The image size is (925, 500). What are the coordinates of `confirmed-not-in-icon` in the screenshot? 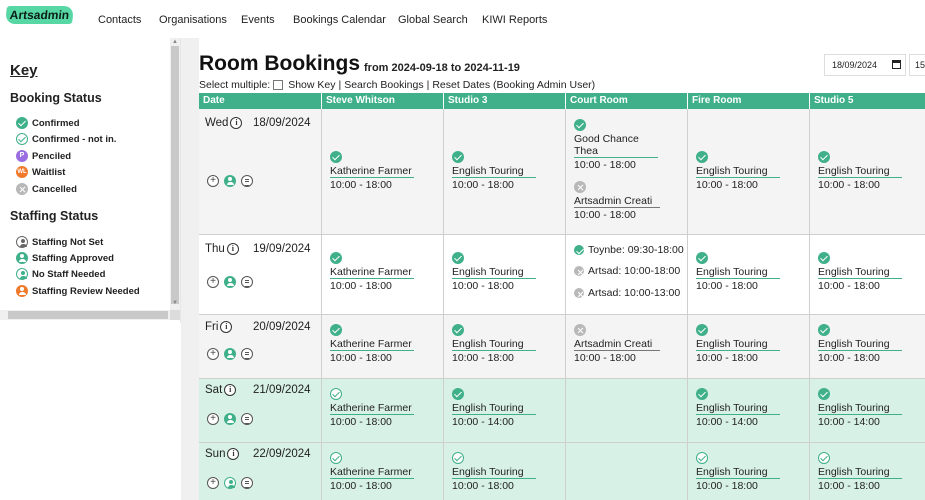 It's located at (702, 458).